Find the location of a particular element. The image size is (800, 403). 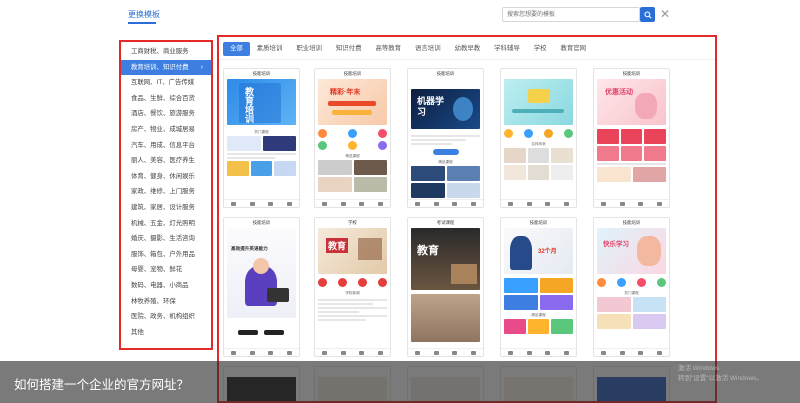

category-item: 体育、健身、休闲娱乐 is located at coordinates (166, 177).